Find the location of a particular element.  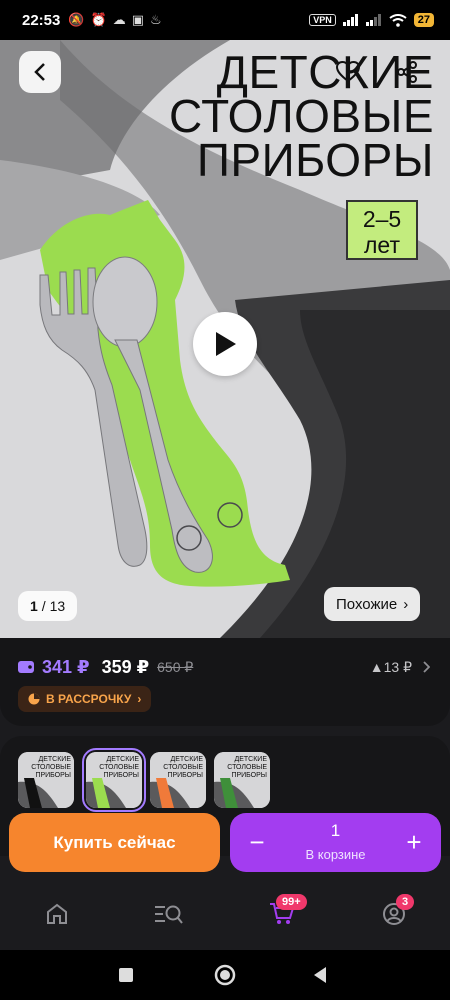

price-delta: ▲13 ₽ is located at coordinates (390, 666).